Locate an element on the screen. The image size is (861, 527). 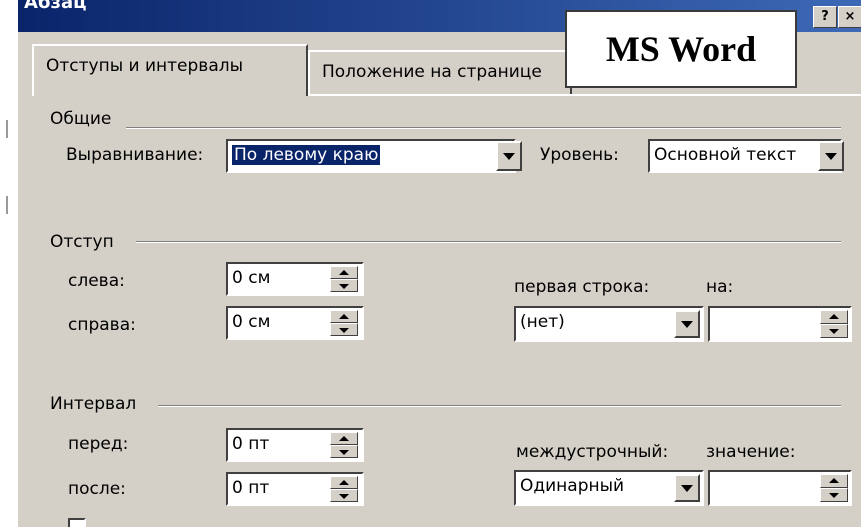
dialog-title: Абзац is located at coordinates (55, 6).